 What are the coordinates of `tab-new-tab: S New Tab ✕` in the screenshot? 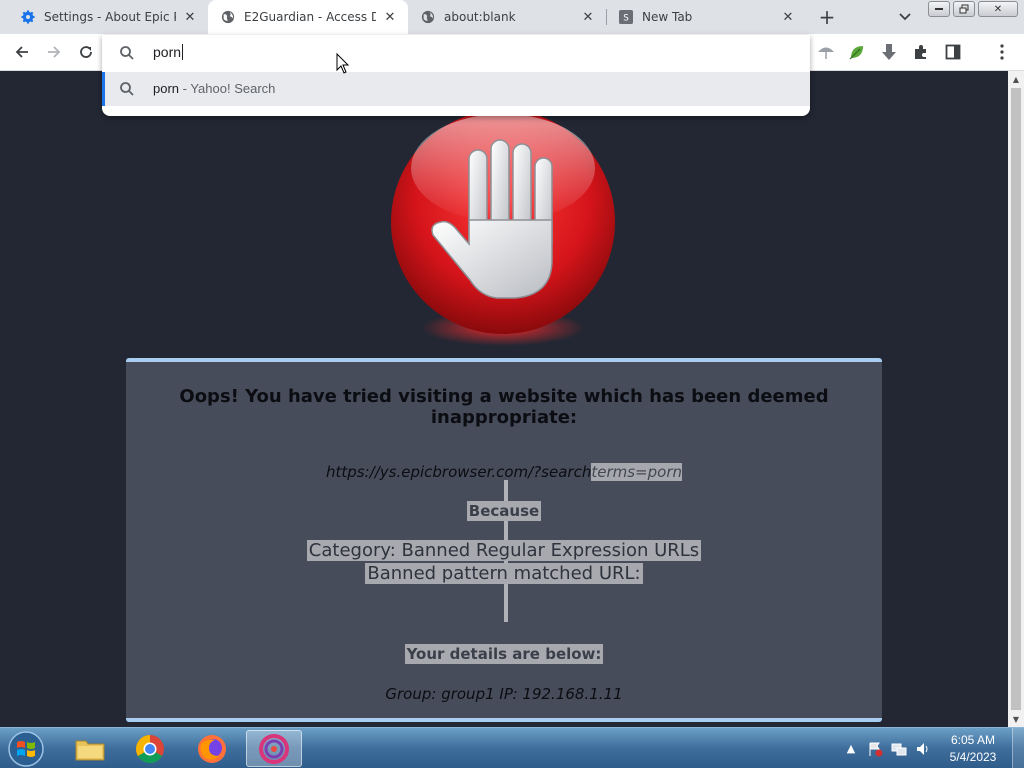 It's located at (706, 17).